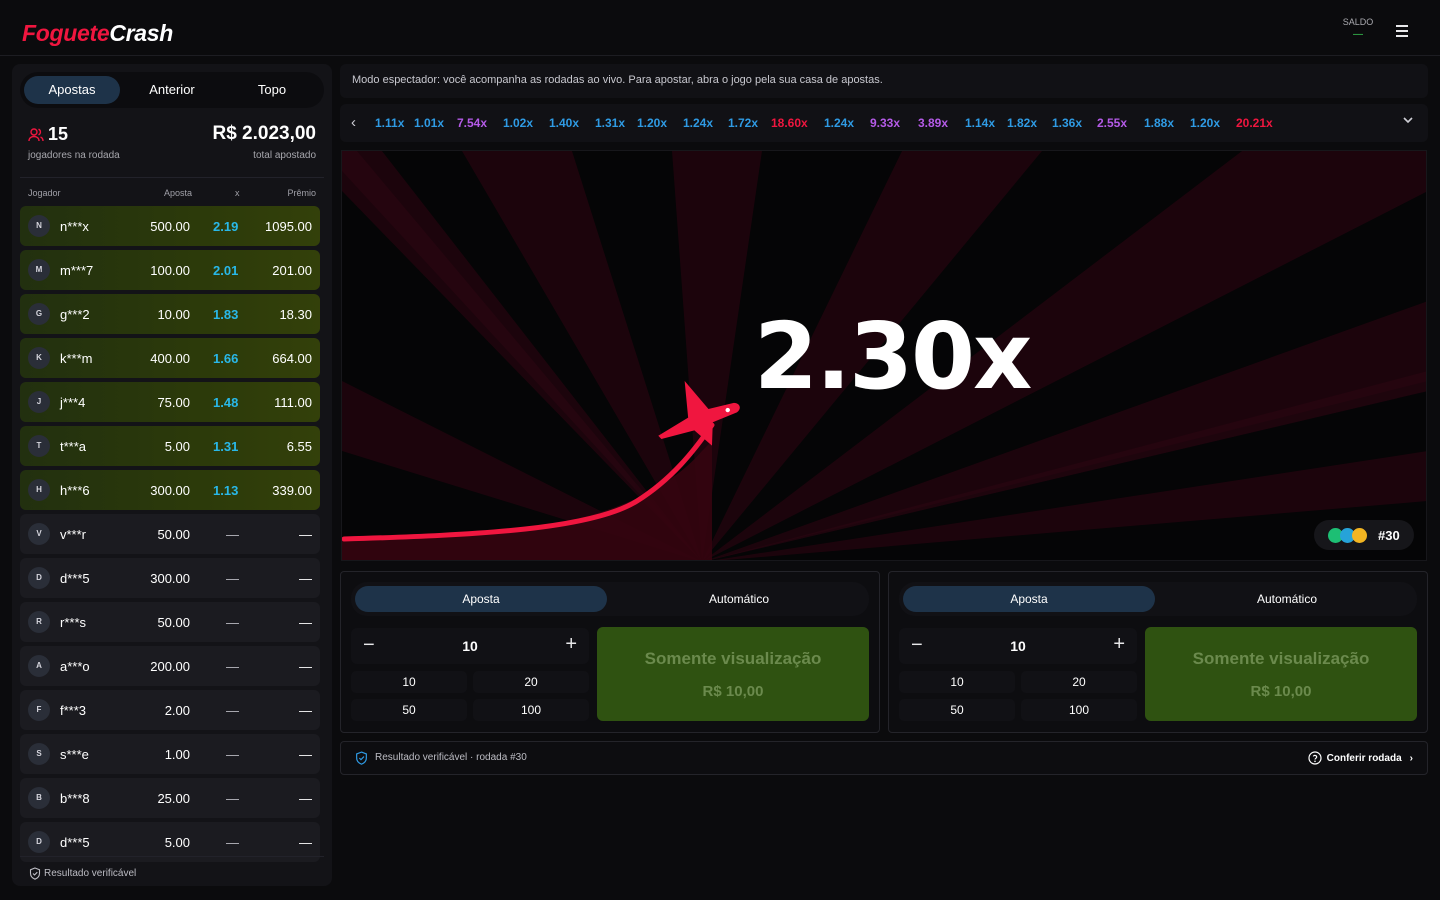  What do you see at coordinates (173, 622) in the screenshot?
I see `player-bet: 50.00` at bounding box center [173, 622].